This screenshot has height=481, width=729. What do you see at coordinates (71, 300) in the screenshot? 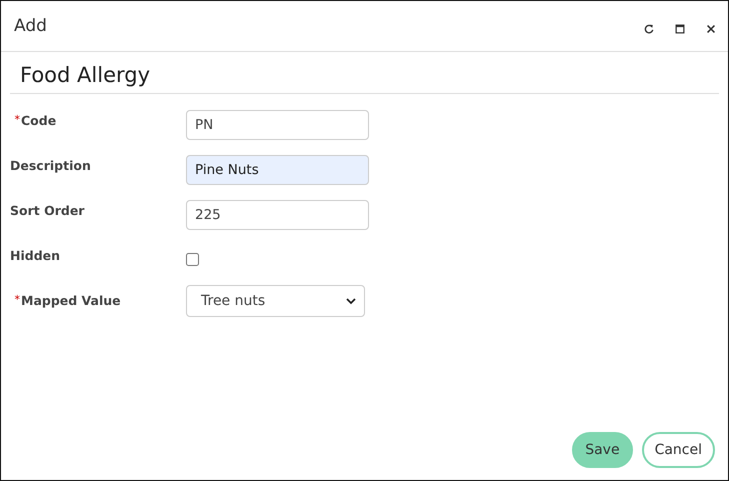
I see `field-label: Mapped Value` at bounding box center [71, 300].